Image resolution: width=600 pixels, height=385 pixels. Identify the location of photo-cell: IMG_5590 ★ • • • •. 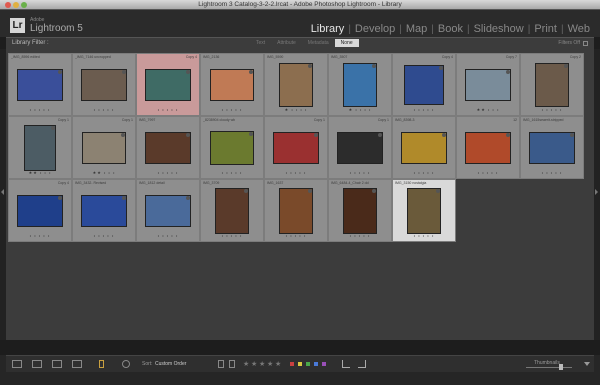
(296, 84).